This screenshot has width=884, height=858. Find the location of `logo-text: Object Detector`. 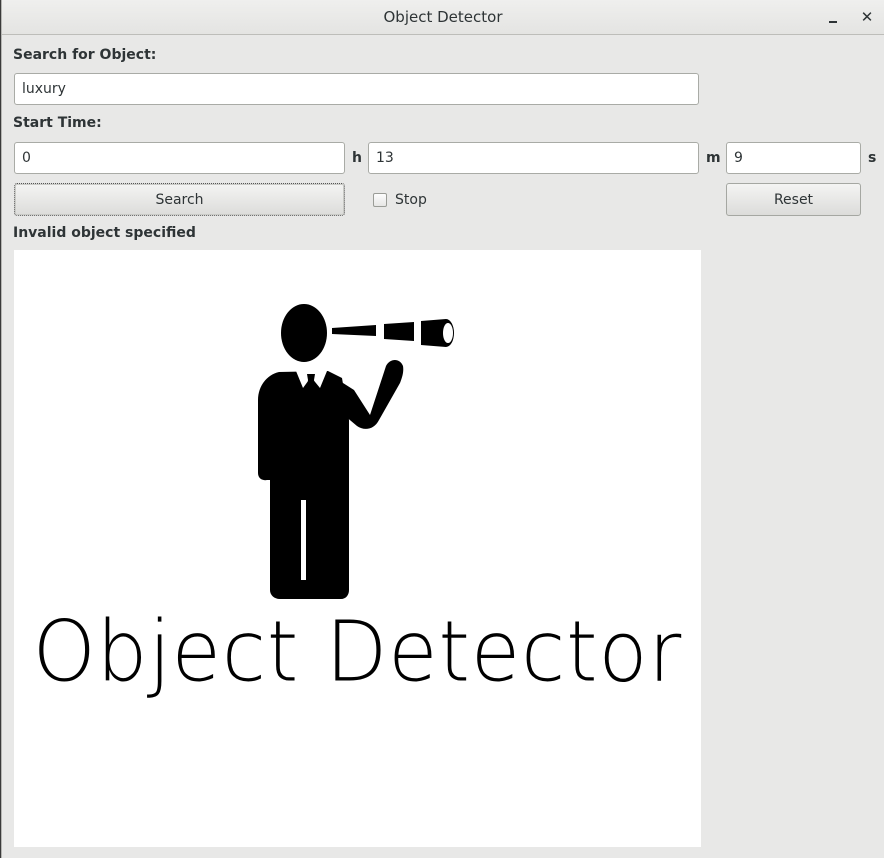

logo-text: Object Detector is located at coordinates (357, 651).